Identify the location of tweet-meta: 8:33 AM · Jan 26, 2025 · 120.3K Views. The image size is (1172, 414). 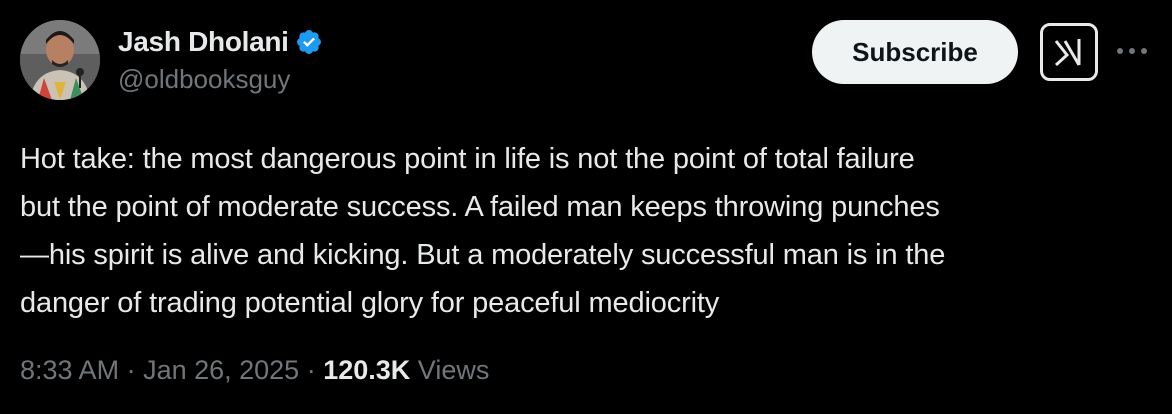
(254, 370).